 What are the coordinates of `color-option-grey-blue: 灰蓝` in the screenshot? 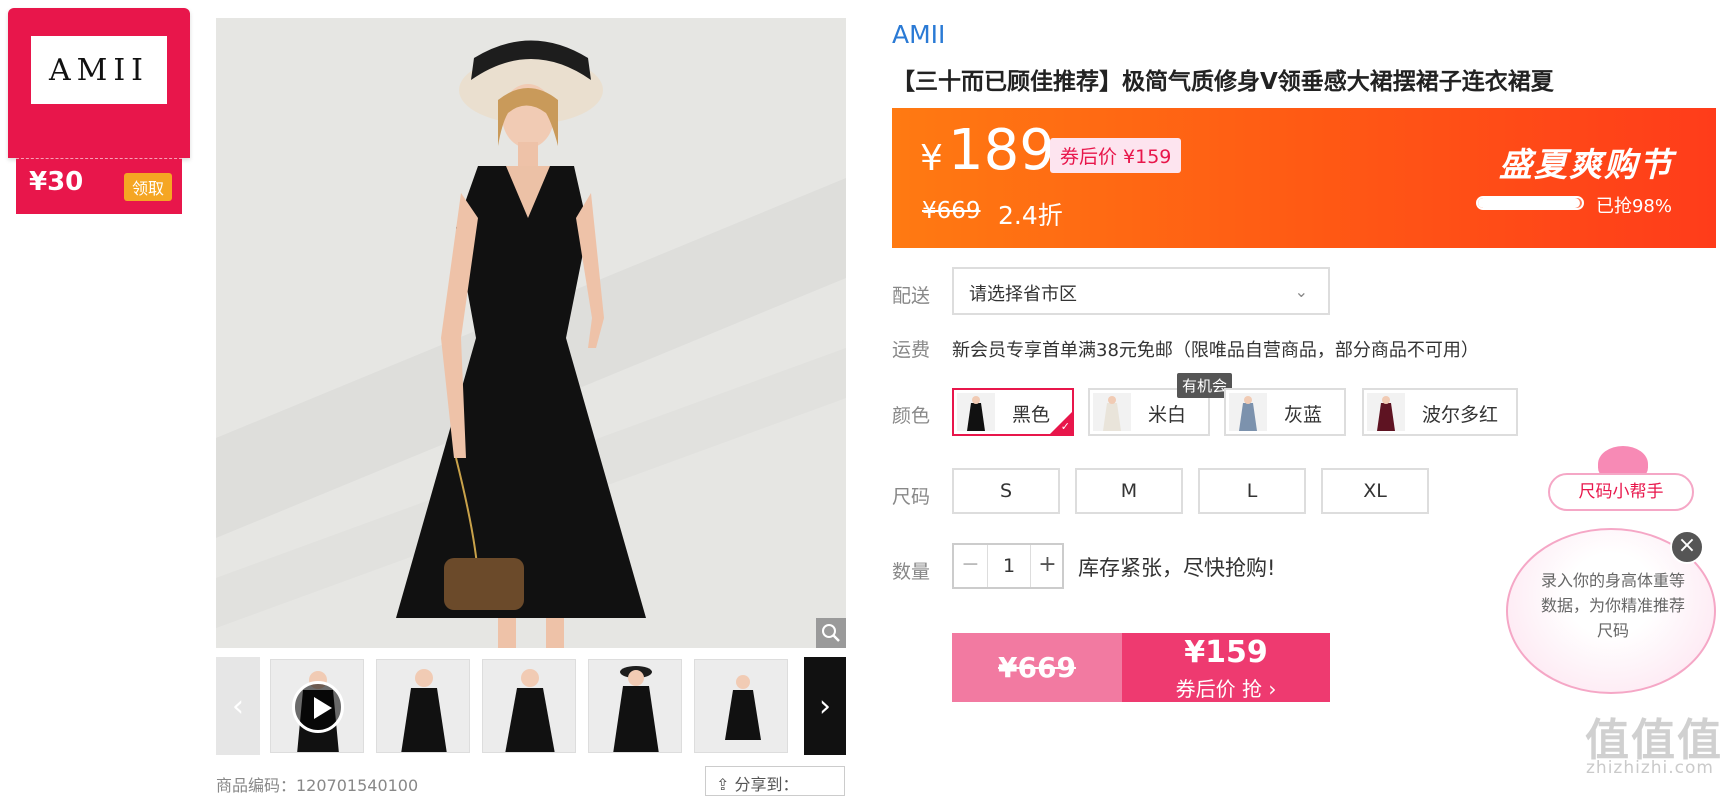 It's located at (1285, 412).